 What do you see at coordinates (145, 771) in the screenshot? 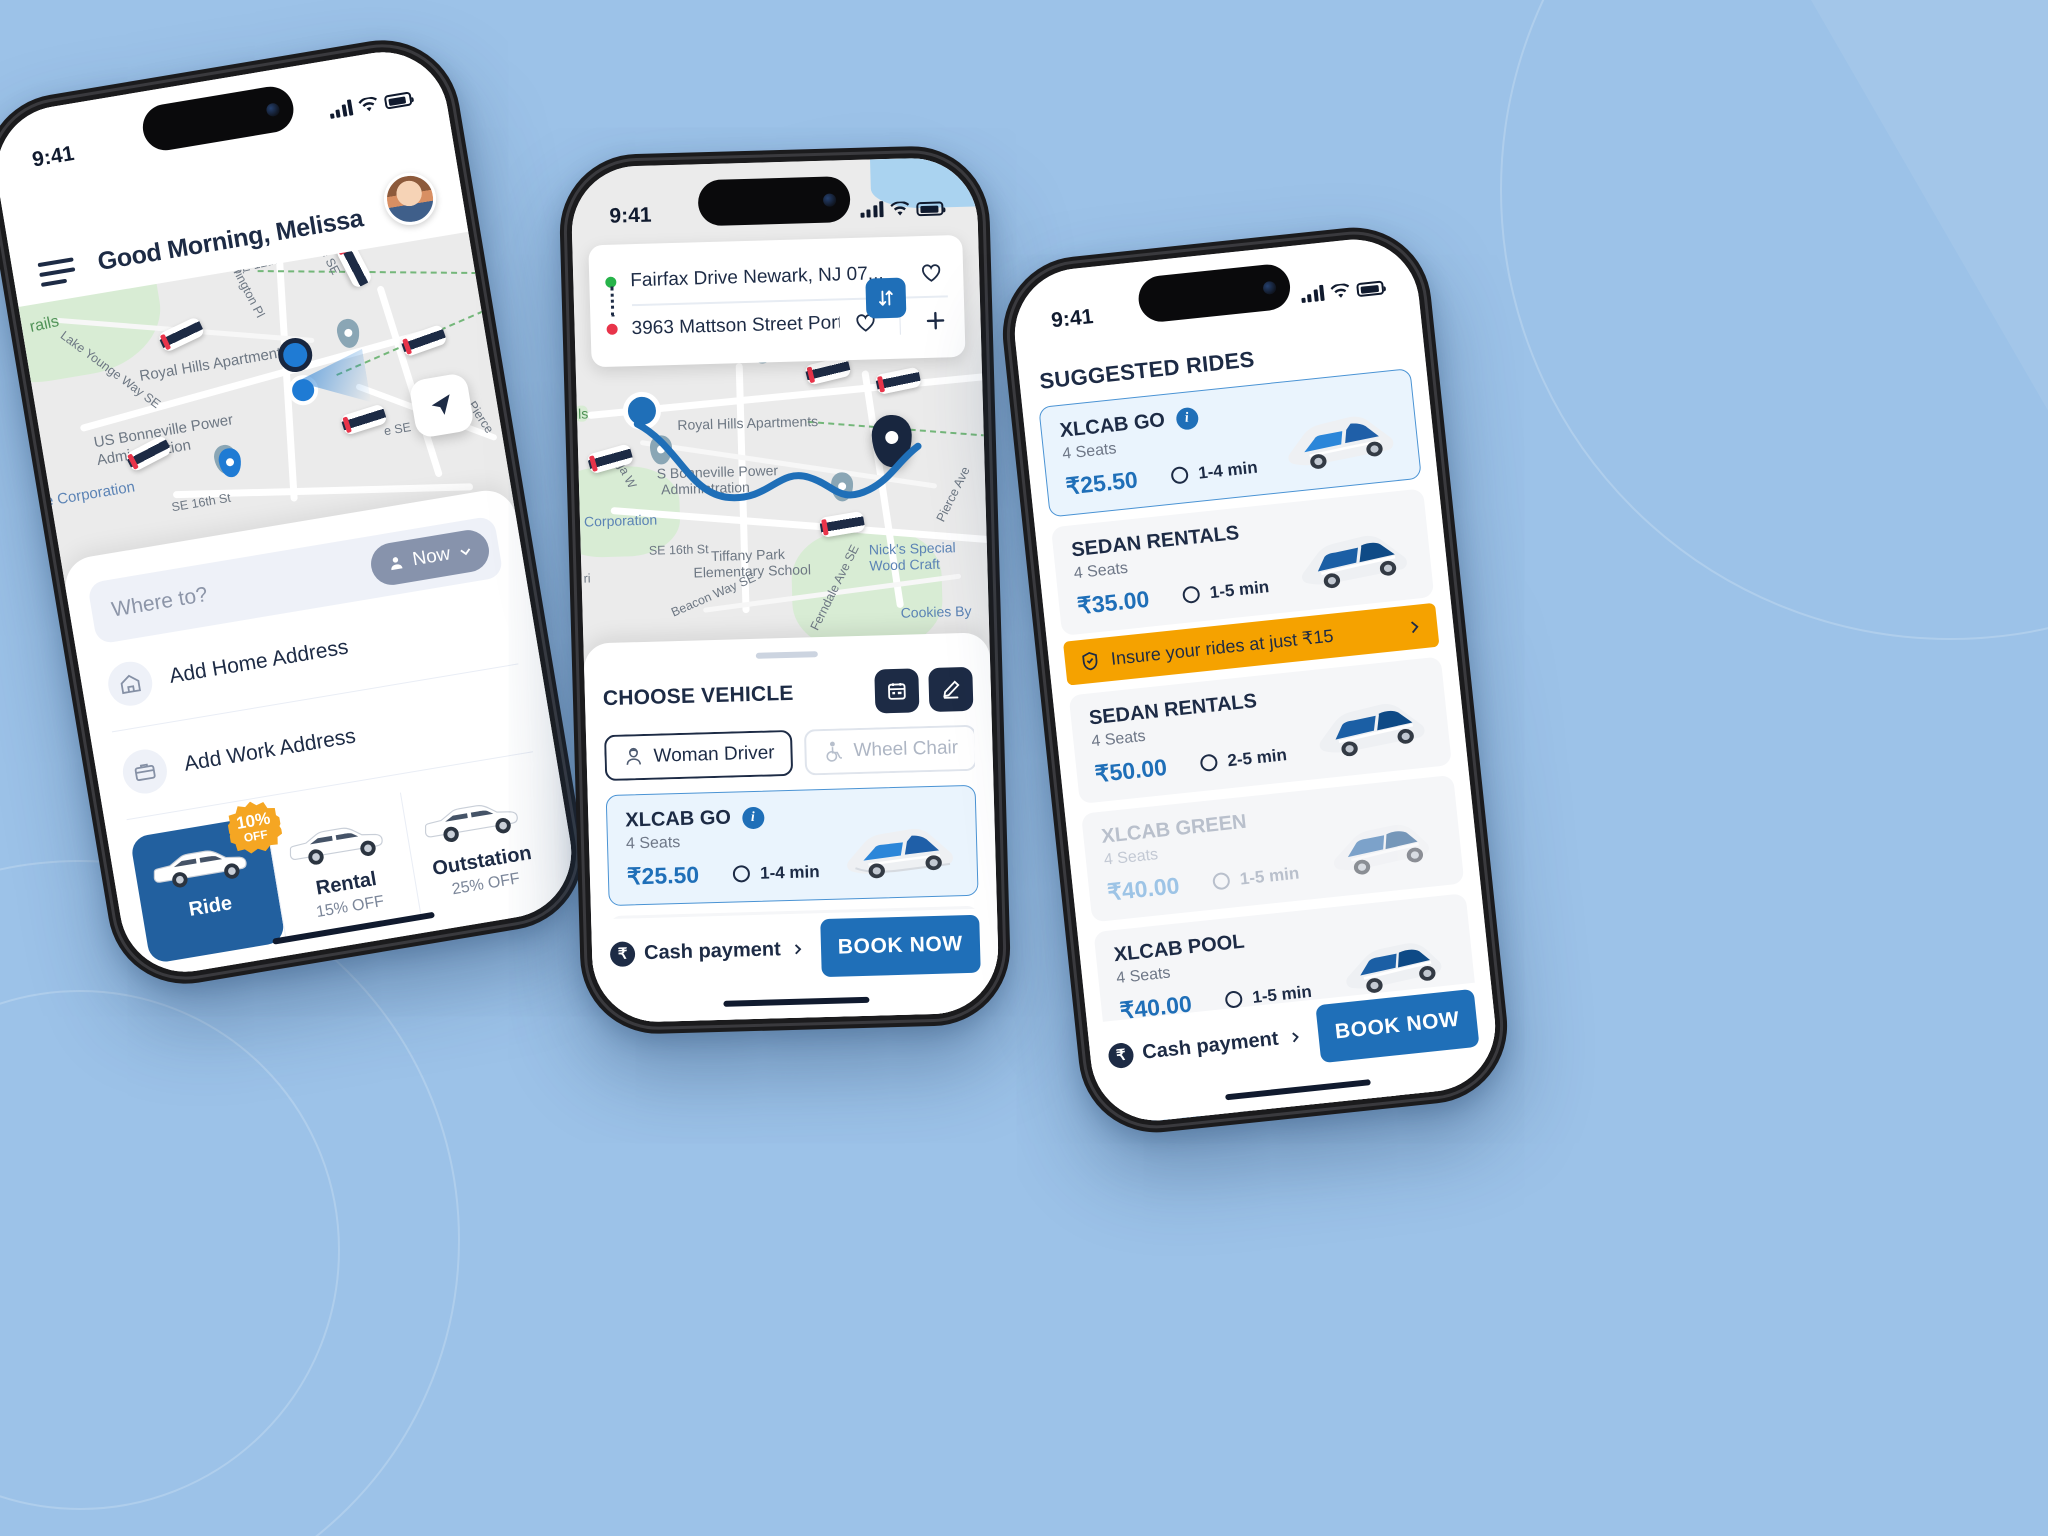
I see `briefcase-icon` at bounding box center [145, 771].